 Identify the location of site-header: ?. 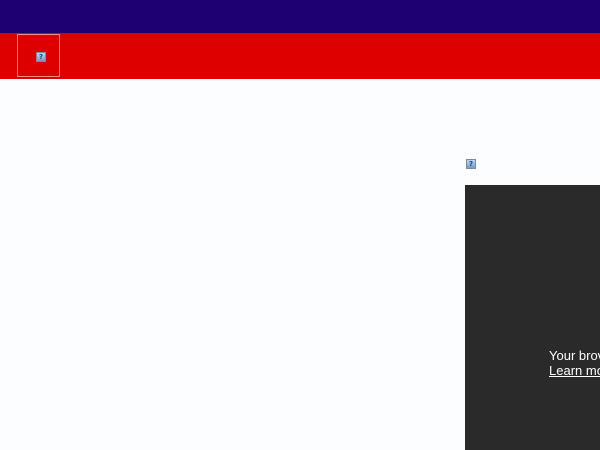
(300, 56).